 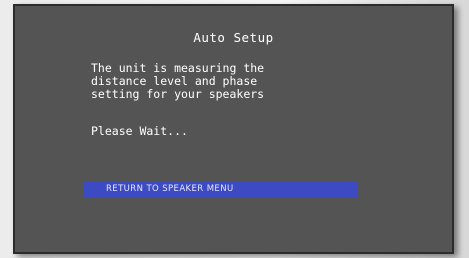 I want to click on screen-title: Auto Setup, so click(x=233, y=37).